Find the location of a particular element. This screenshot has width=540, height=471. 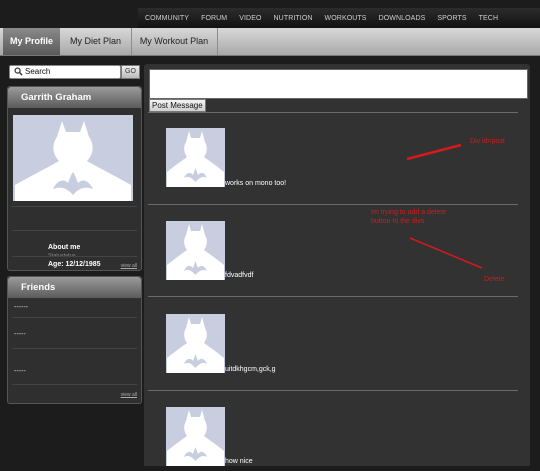

tab-my-profile: My Profile is located at coordinates (31, 41).